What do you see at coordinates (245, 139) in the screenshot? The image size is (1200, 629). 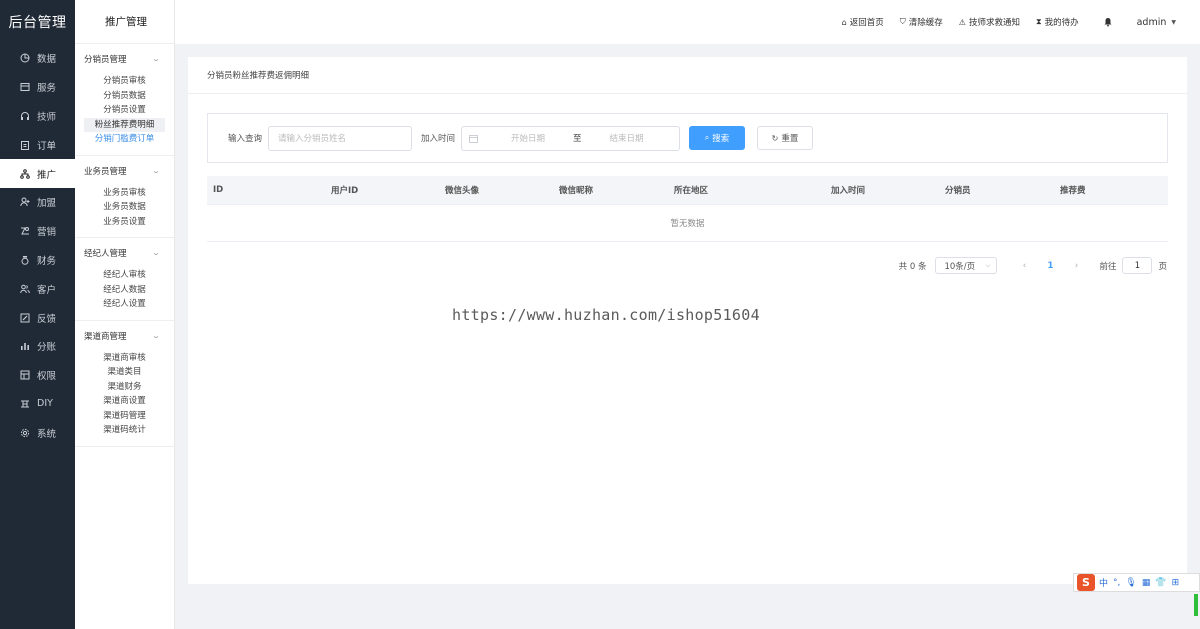 I see `query-label: 输入查询` at bounding box center [245, 139].